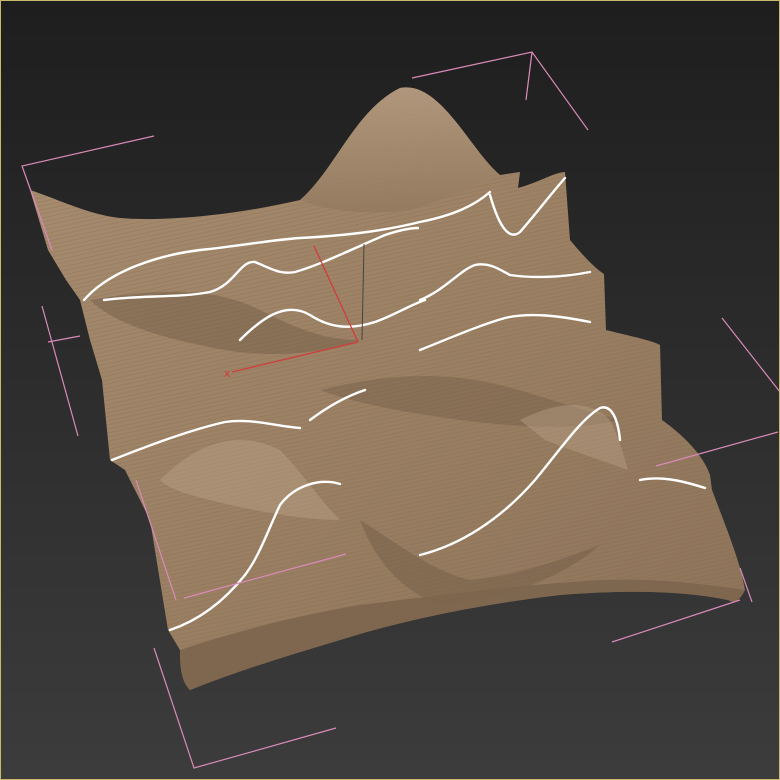  I want to click on gizmo-x-label: x, so click(227, 373).